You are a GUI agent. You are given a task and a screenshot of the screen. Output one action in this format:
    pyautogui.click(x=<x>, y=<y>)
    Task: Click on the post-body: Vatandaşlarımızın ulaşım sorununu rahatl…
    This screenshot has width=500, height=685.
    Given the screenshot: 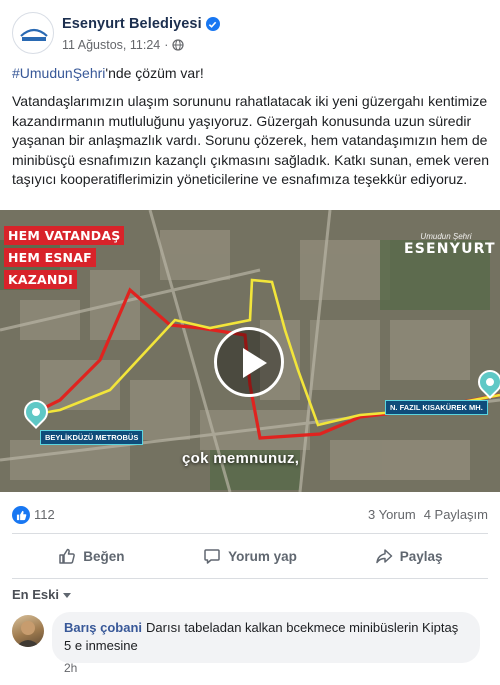 What is the action you would take?
    pyautogui.click(x=250, y=140)
    